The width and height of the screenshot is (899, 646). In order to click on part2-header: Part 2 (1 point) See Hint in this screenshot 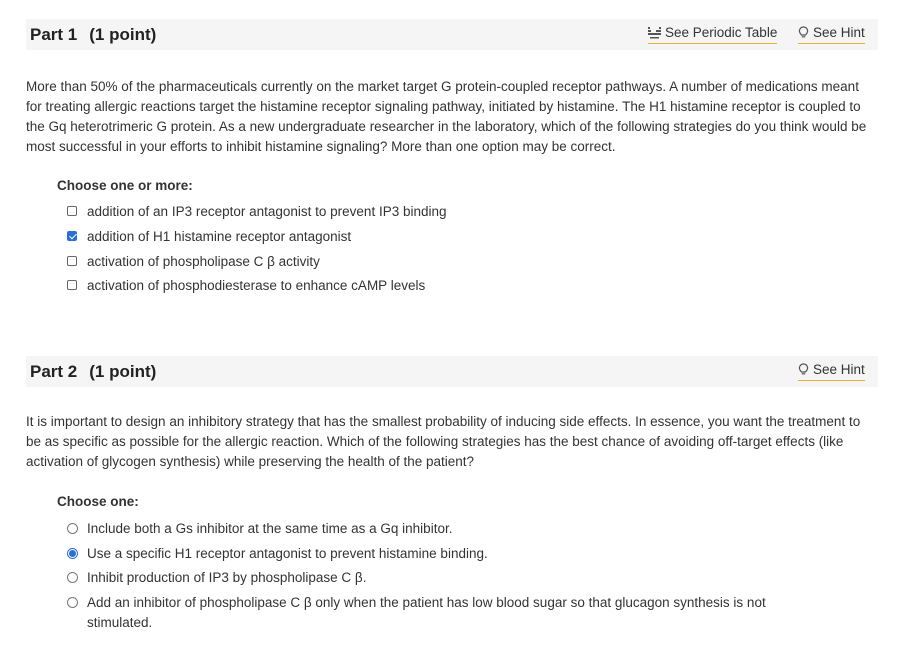, I will do `click(452, 371)`.